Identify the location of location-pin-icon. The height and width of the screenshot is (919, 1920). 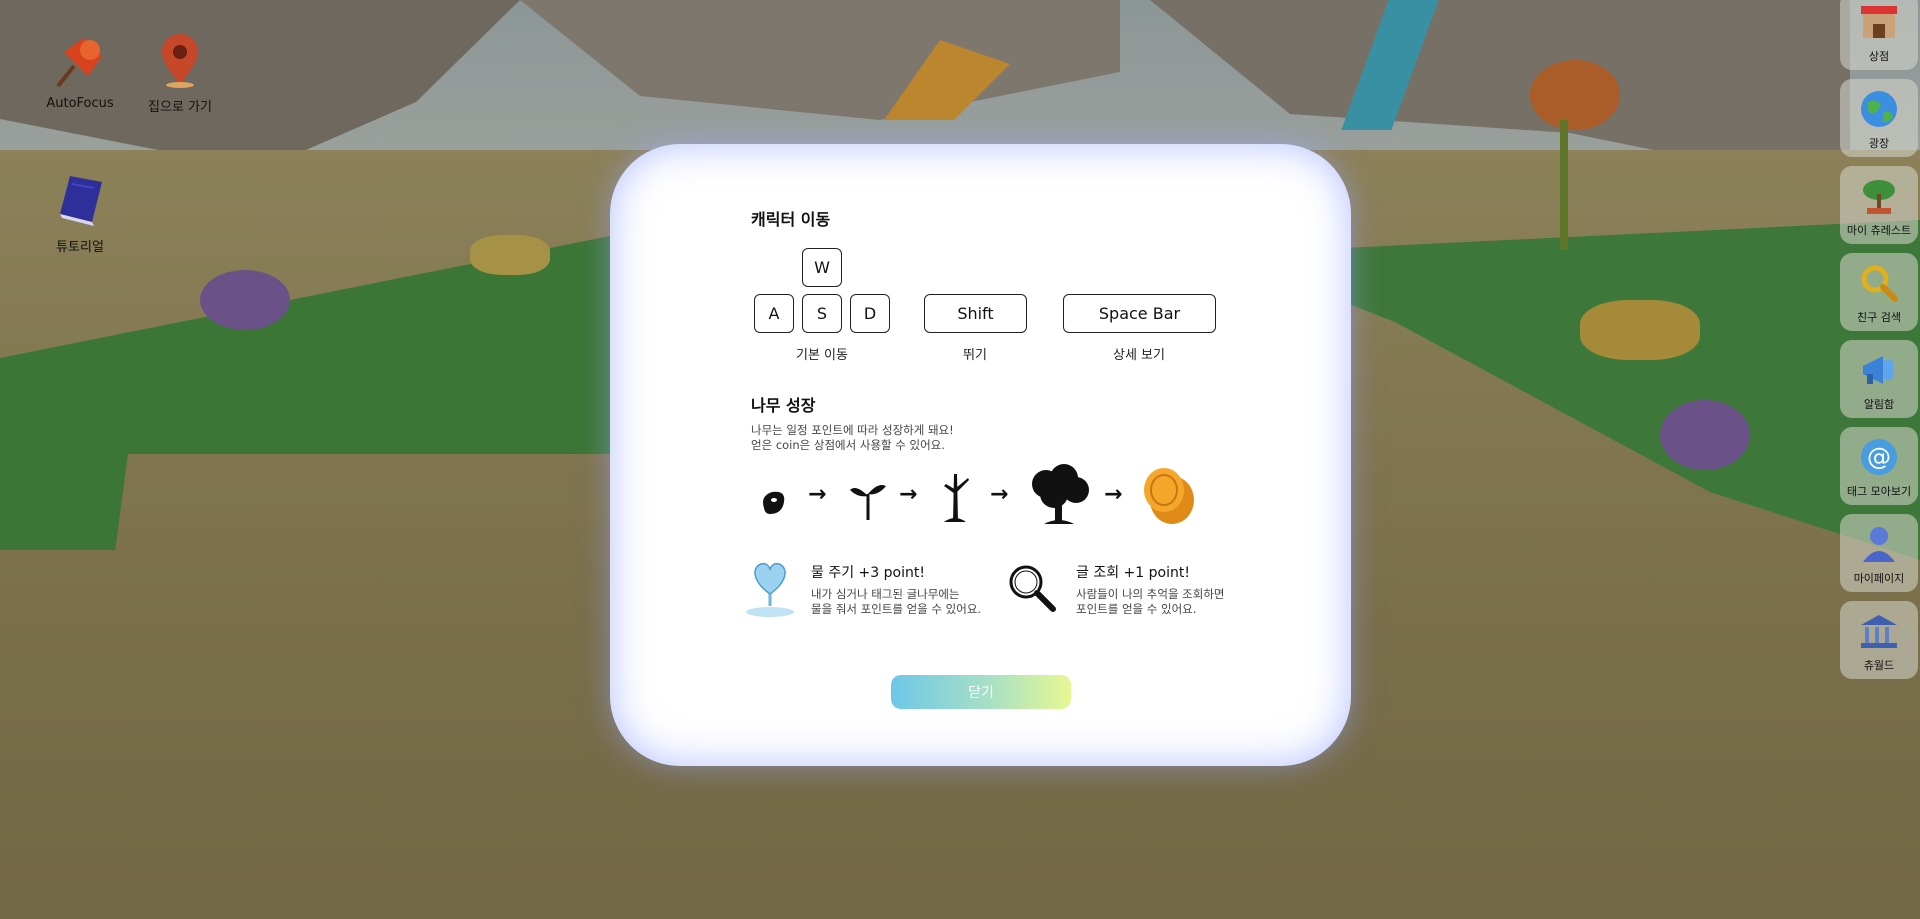
(180, 60).